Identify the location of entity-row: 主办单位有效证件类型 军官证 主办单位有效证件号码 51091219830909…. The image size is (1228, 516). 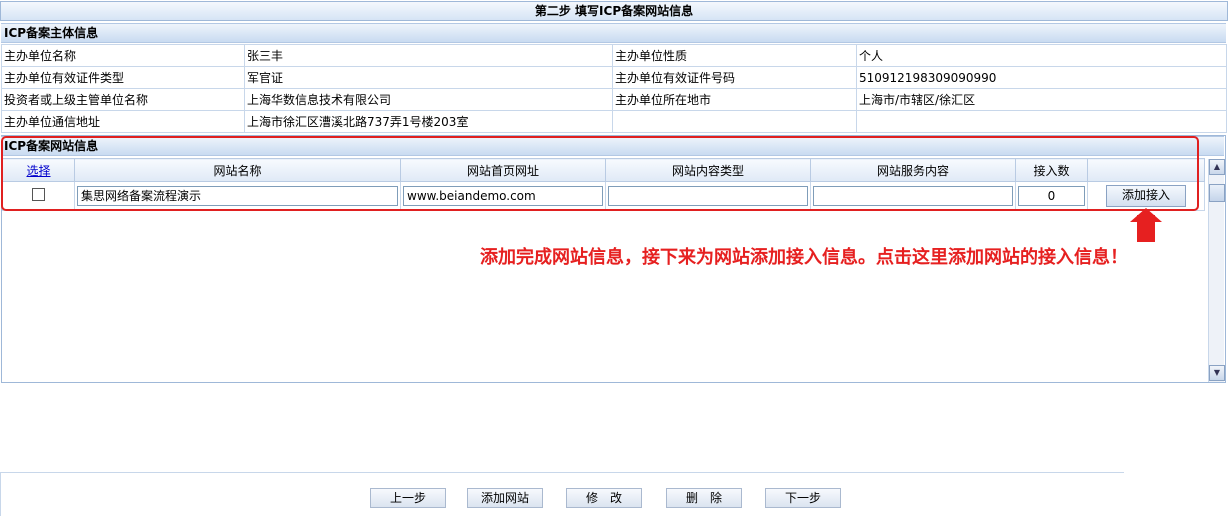
(614, 77).